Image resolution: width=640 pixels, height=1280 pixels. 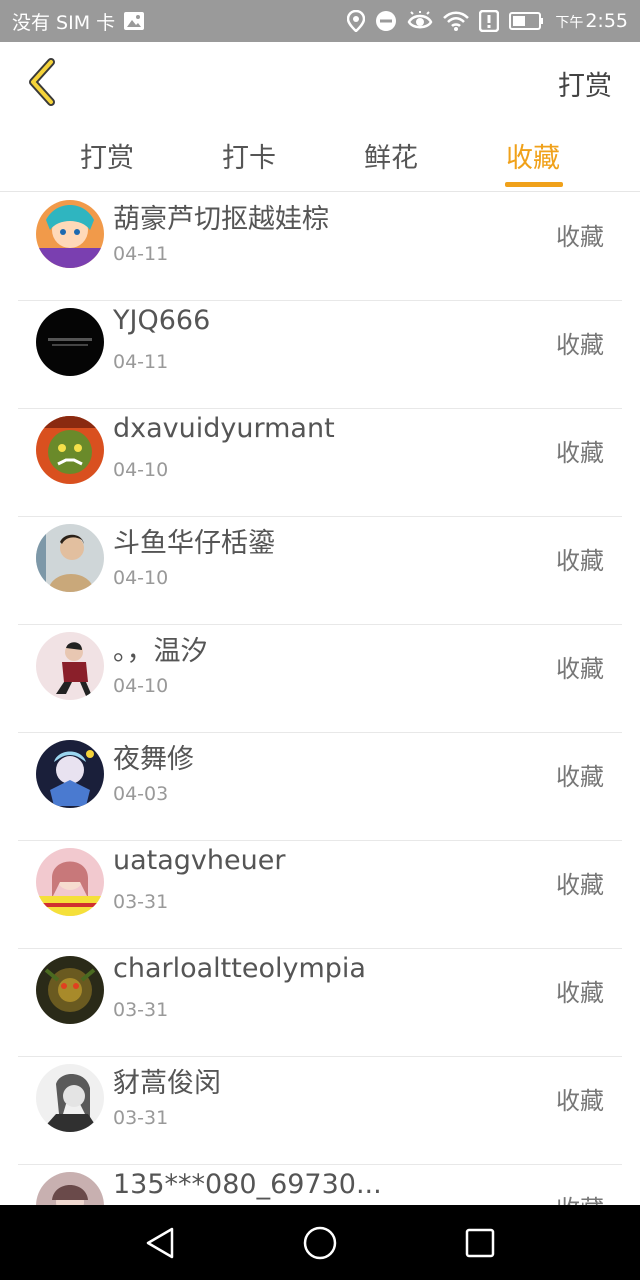 What do you see at coordinates (141, 794) in the screenshot?
I see `item-date: 04-03` at bounding box center [141, 794].